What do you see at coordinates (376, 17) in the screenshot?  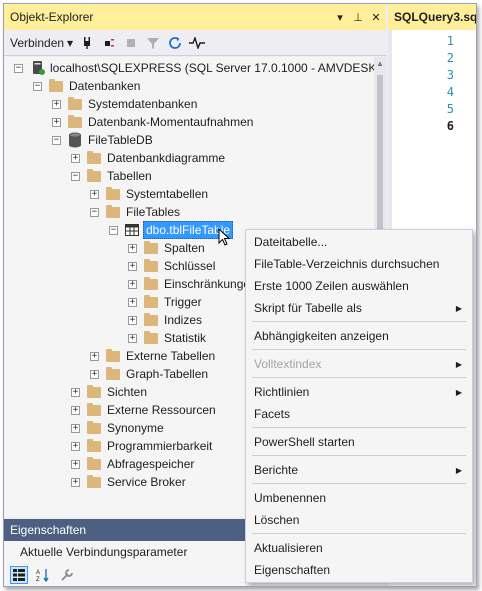 I see `close-icon: ✕` at bounding box center [376, 17].